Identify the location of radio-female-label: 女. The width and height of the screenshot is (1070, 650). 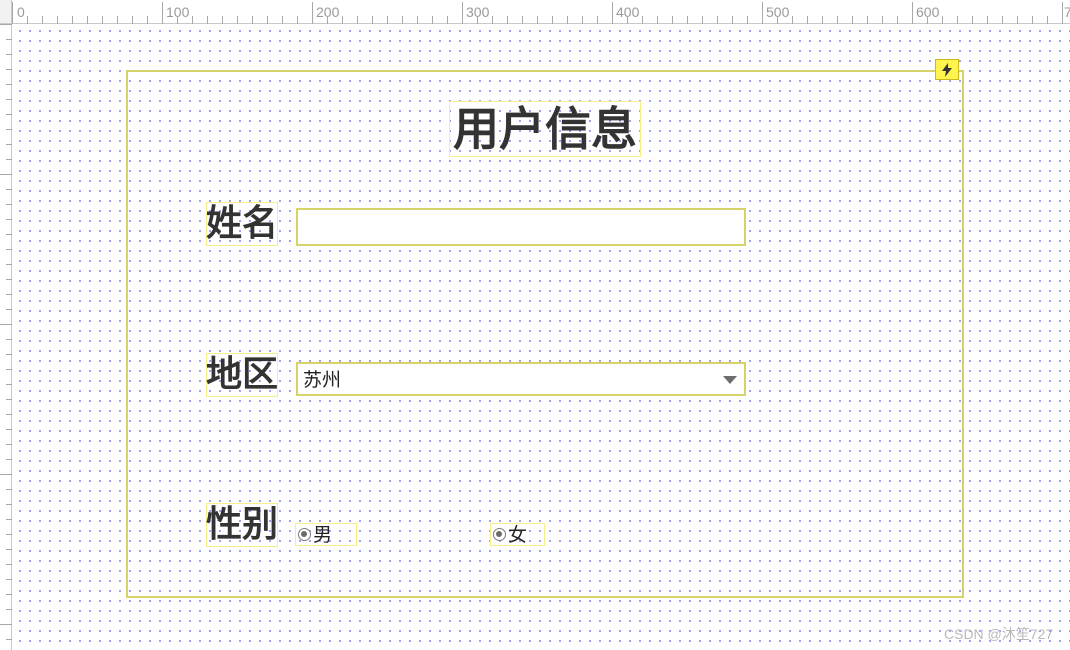
(518, 534).